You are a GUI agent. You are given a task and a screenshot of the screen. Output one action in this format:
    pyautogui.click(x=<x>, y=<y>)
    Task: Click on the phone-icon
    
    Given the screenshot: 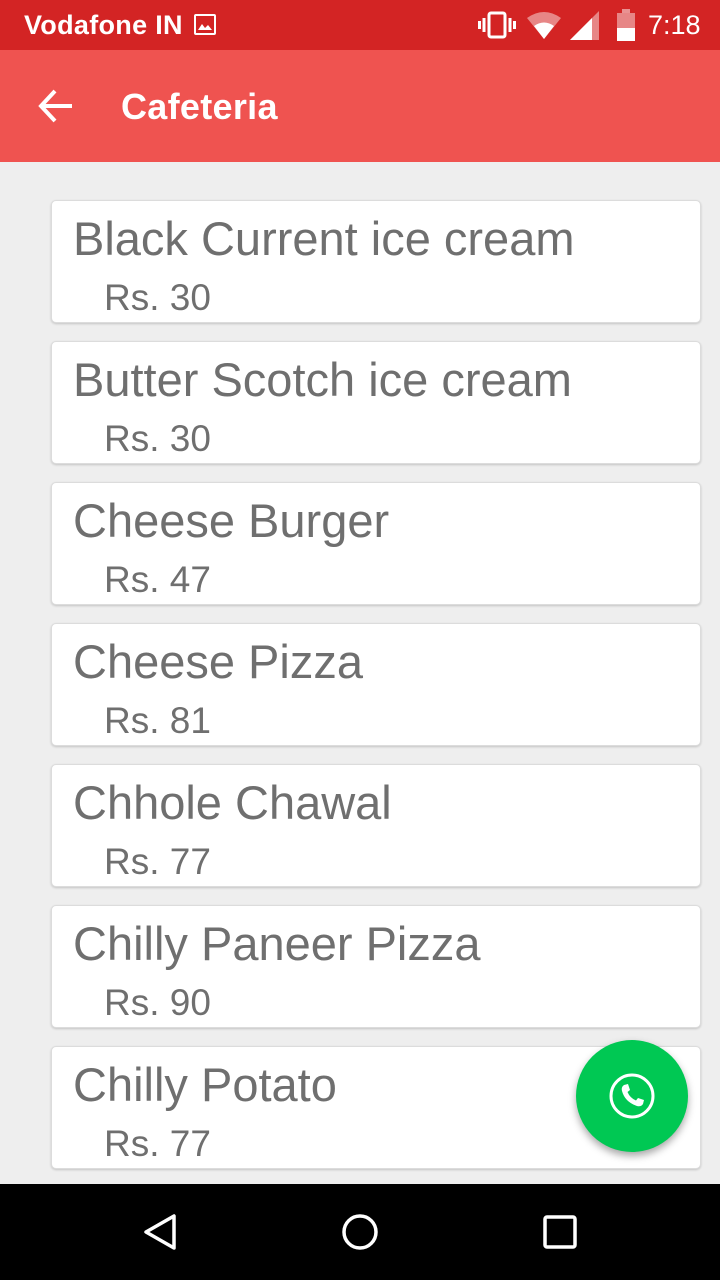 What is the action you would take?
    pyautogui.click(x=632, y=1096)
    